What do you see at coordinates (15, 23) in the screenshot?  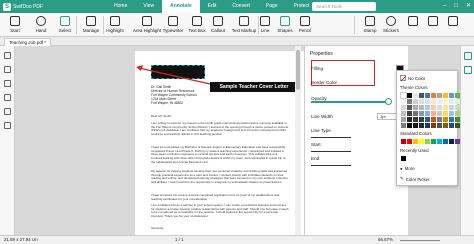 I see `start-button: Start` at bounding box center [15, 23].